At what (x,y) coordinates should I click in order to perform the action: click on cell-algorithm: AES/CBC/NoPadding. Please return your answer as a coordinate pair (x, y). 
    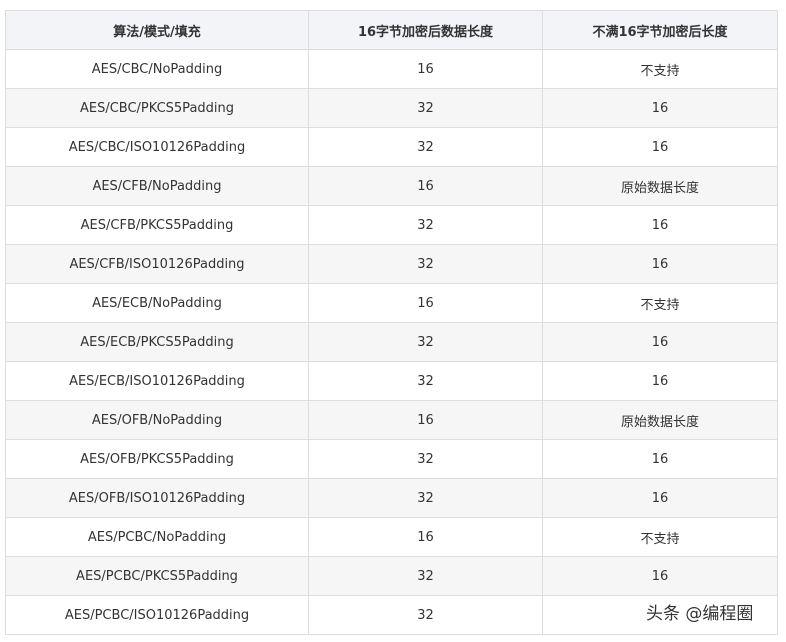
    Looking at the image, I should click on (157, 69).